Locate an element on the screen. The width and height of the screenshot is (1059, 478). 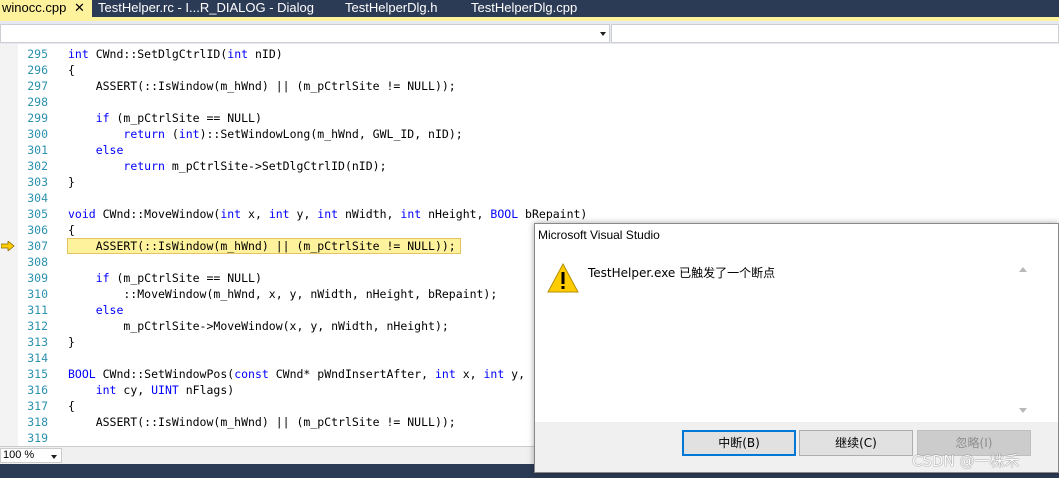
dialog-message: TestHelper.exe 已触发了一个断点 is located at coordinates (682, 273).